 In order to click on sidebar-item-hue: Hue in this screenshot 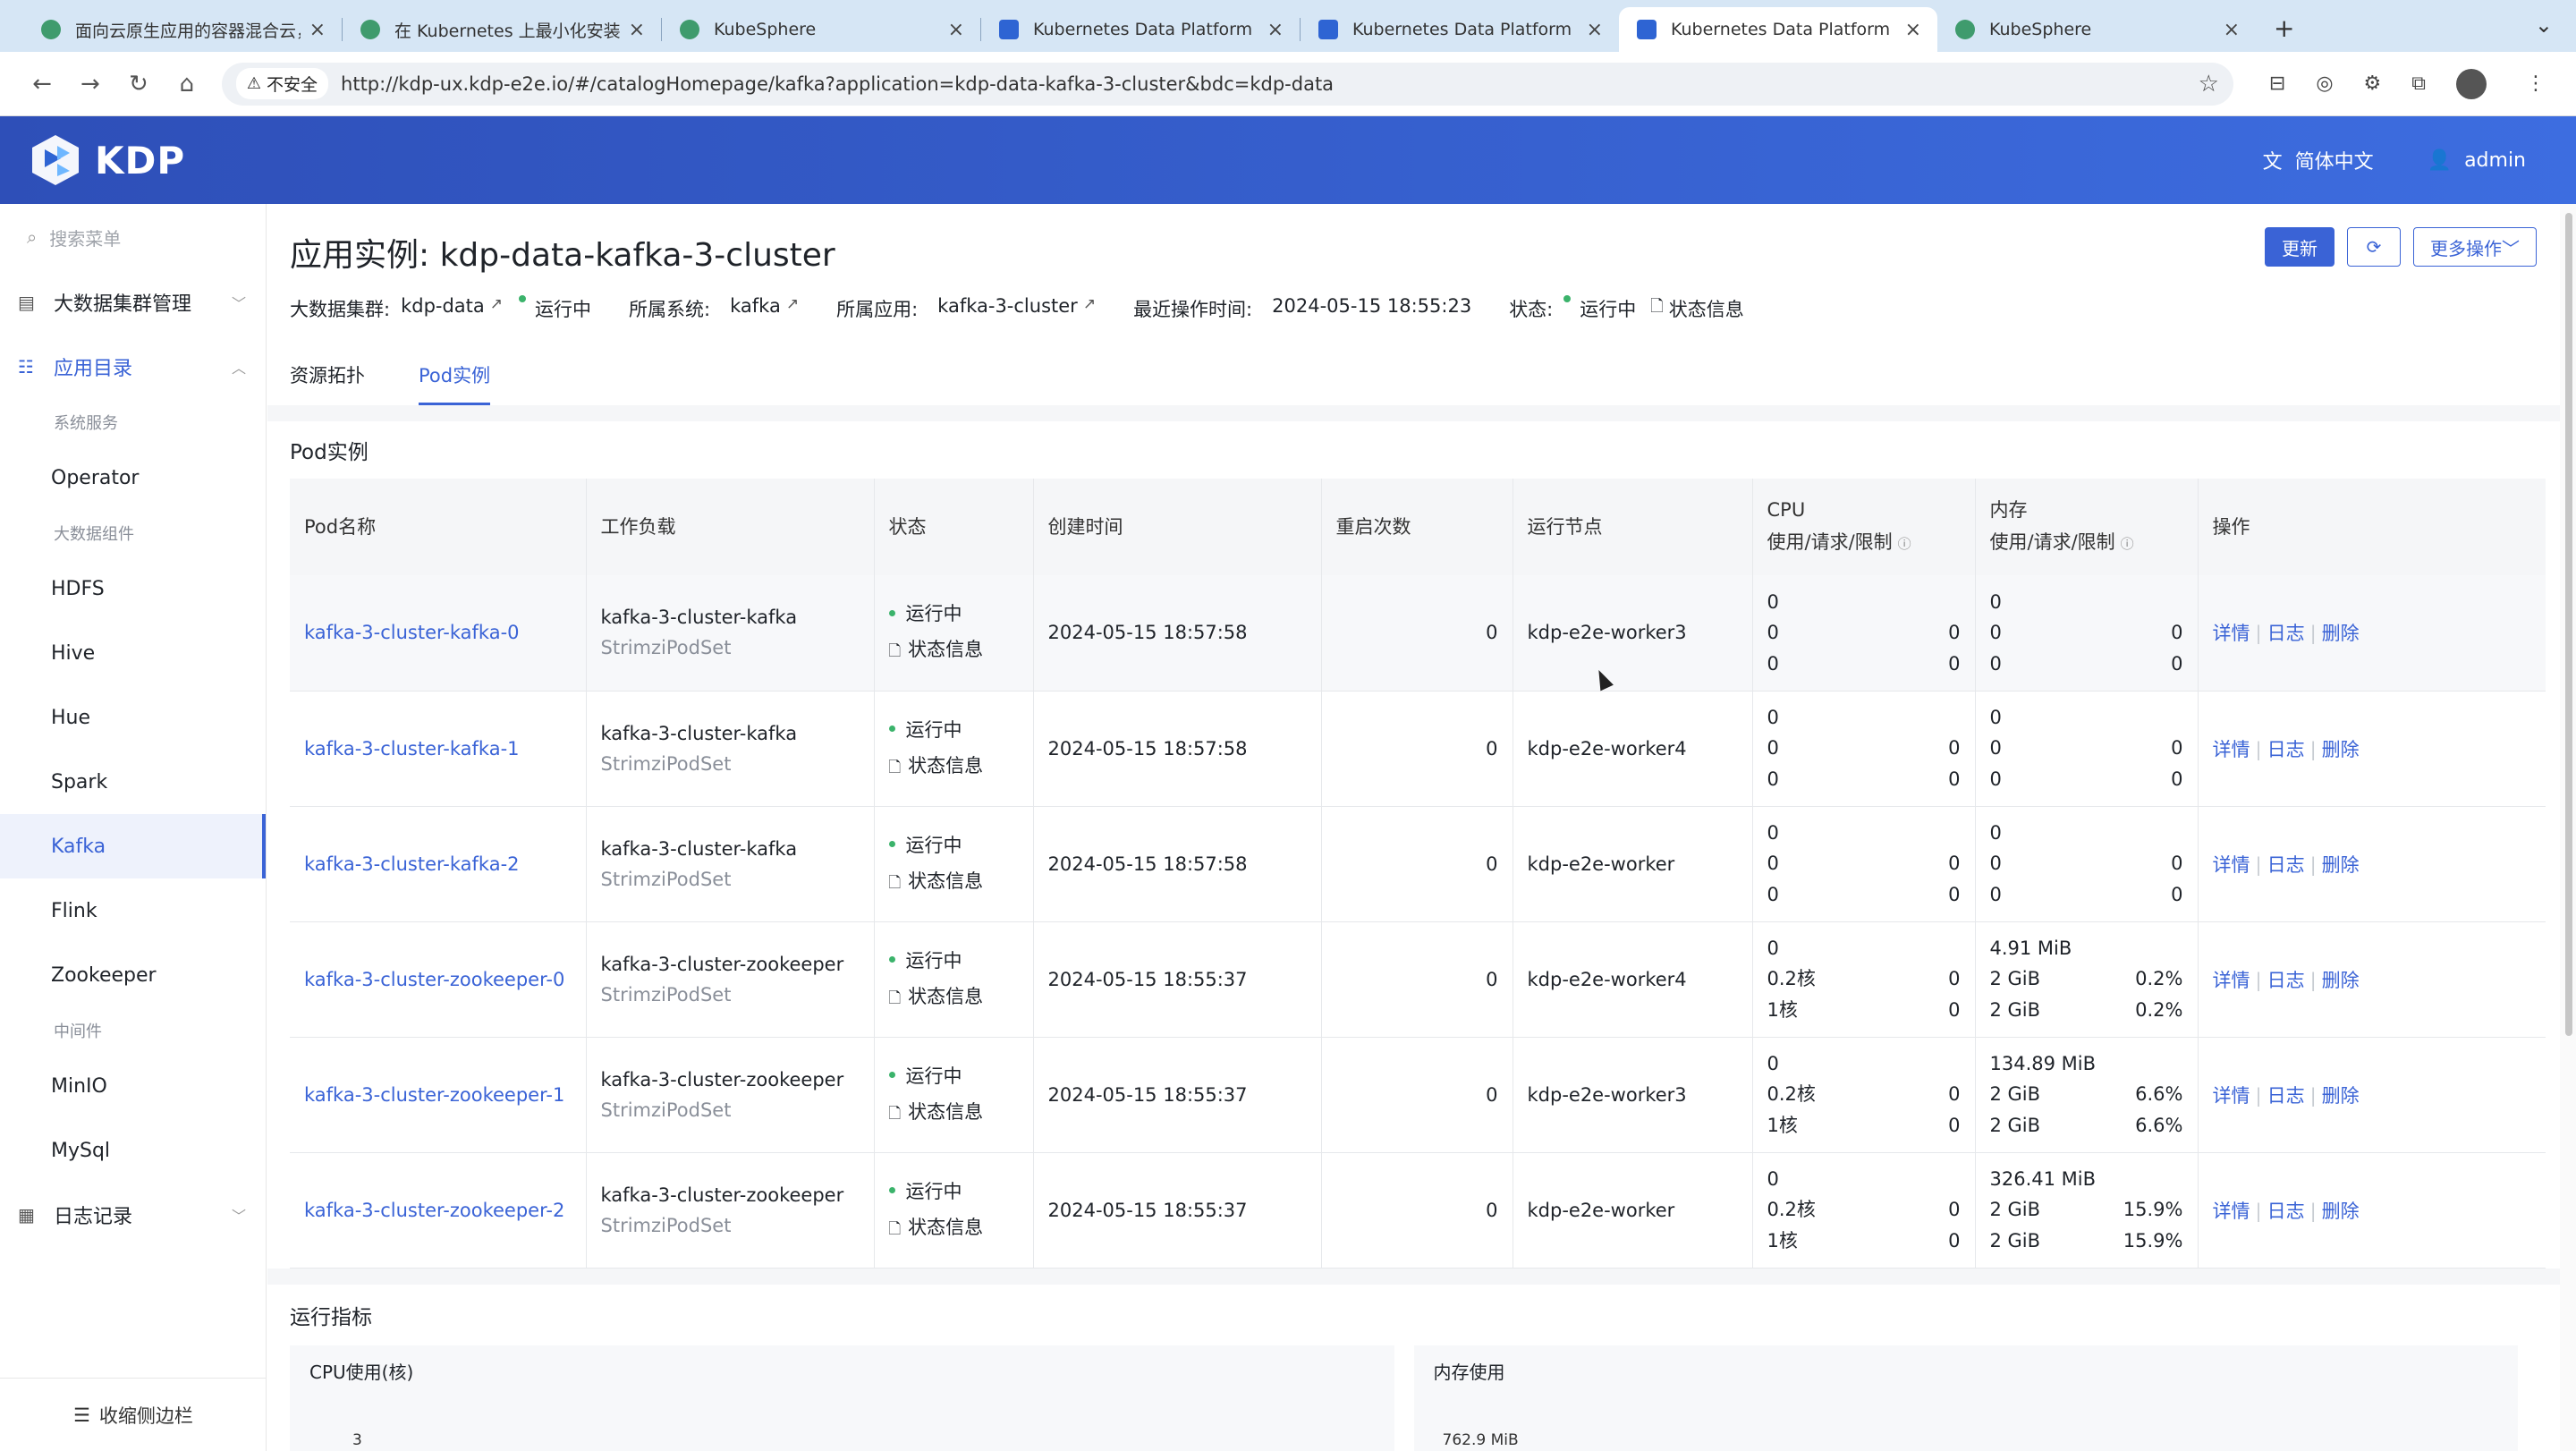, I will do `click(133, 717)`.